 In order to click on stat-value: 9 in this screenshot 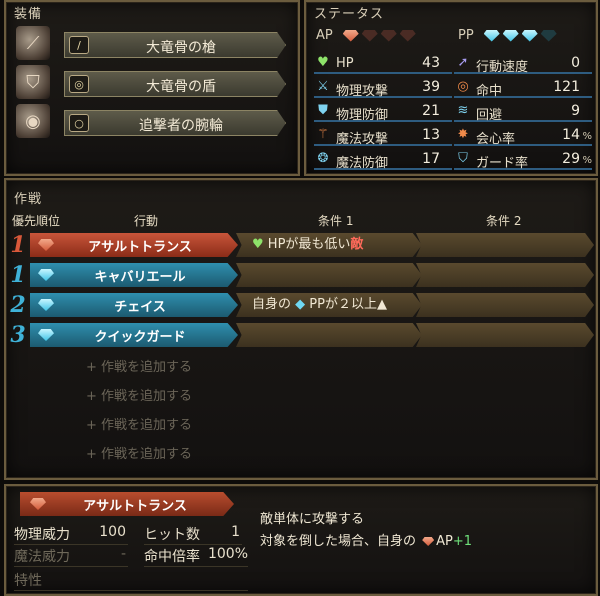, I will do `click(575, 111)`.